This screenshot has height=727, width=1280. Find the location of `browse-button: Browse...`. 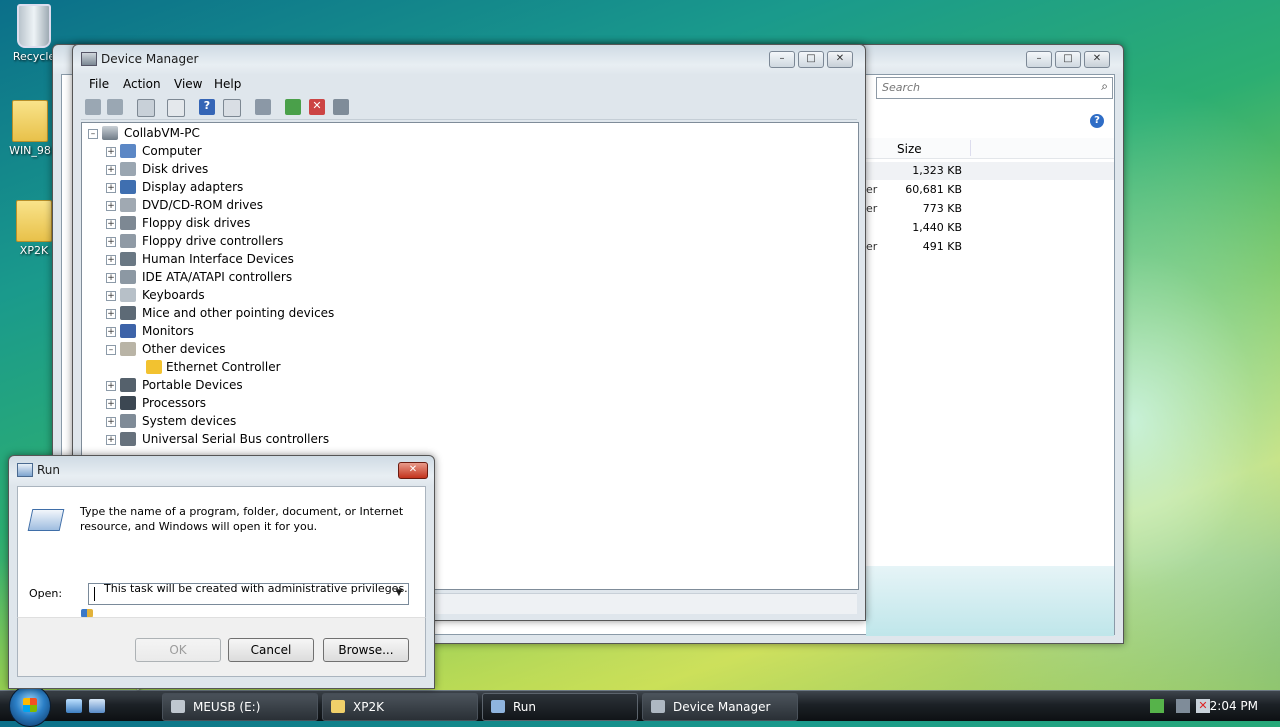

browse-button: Browse... is located at coordinates (366, 650).